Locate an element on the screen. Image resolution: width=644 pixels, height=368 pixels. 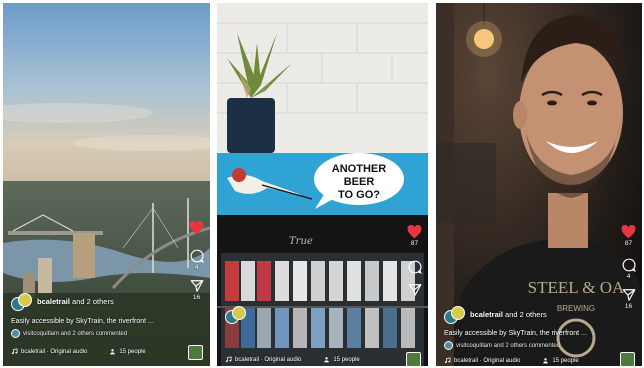
reel-3-action-rail: 87 4 16 is located at coordinates (628, 271).